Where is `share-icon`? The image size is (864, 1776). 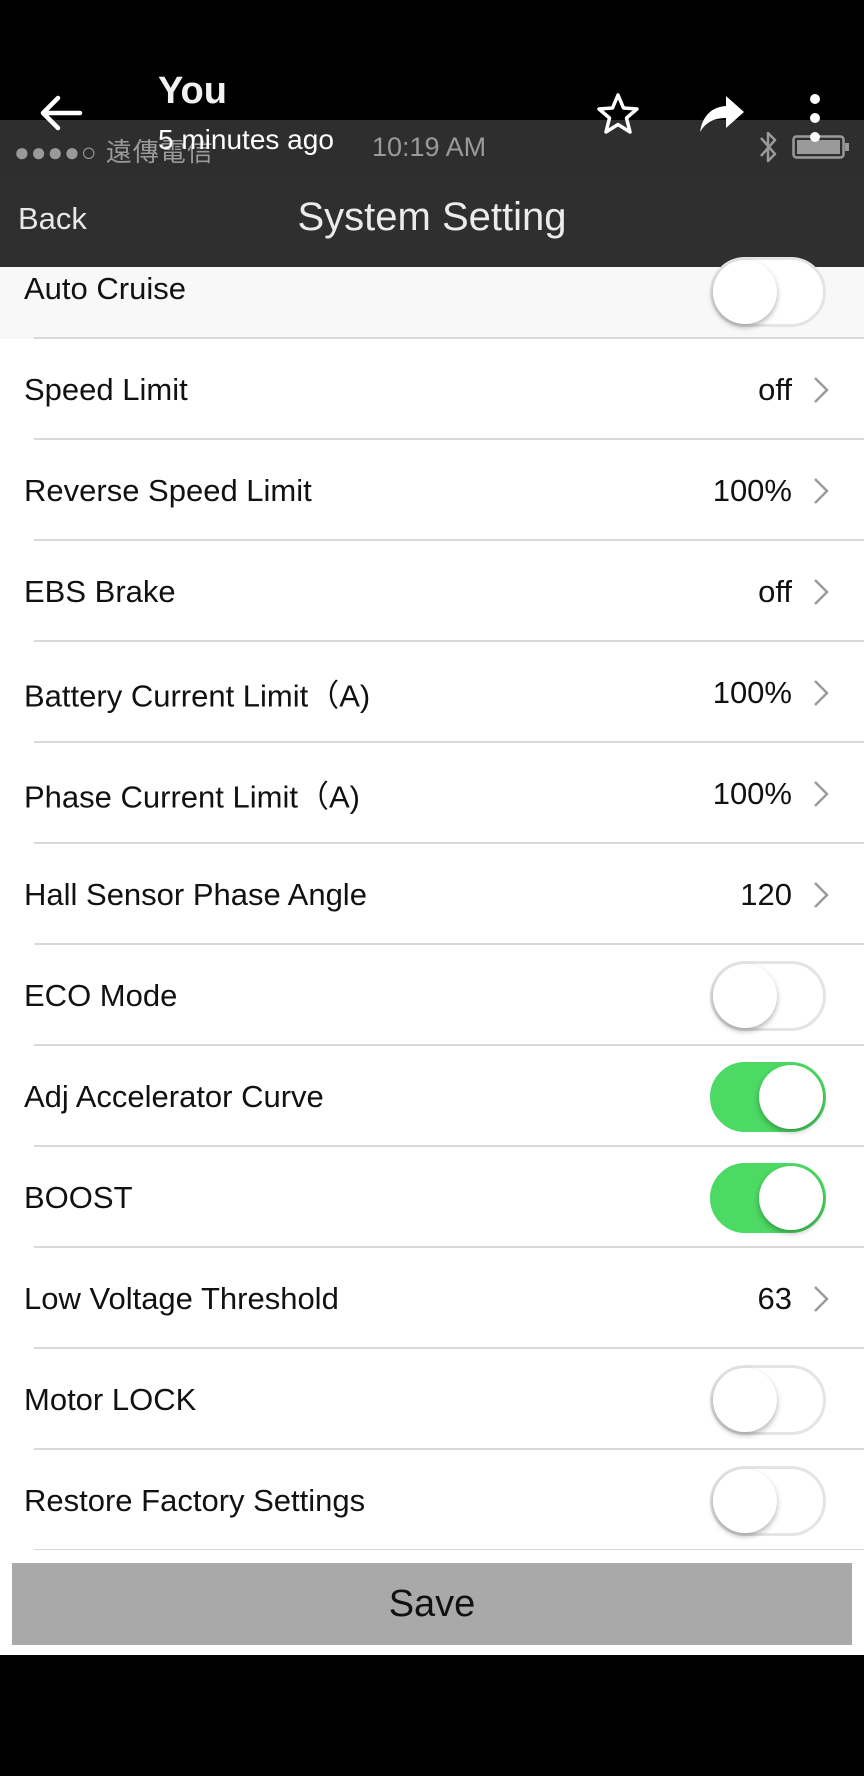 share-icon is located at coordinates (722, 114).